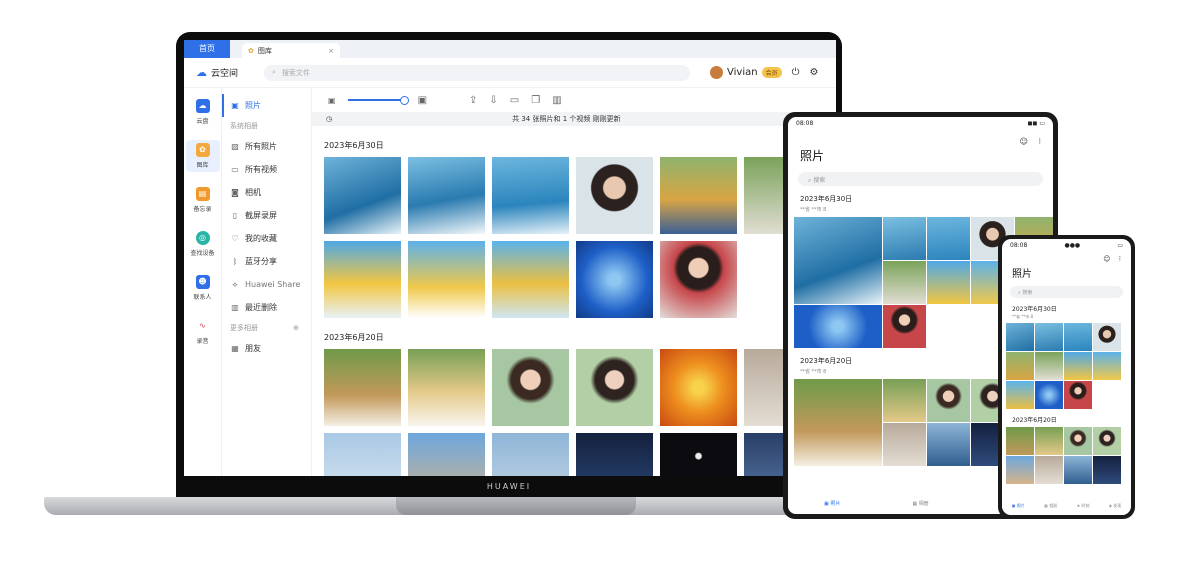 The height and width of the screenshot is (581, 1200). What do you see at coordinates (835, 503) in the screenshot?
I see `tab-label: 照片` at bounding box center [835, 503].